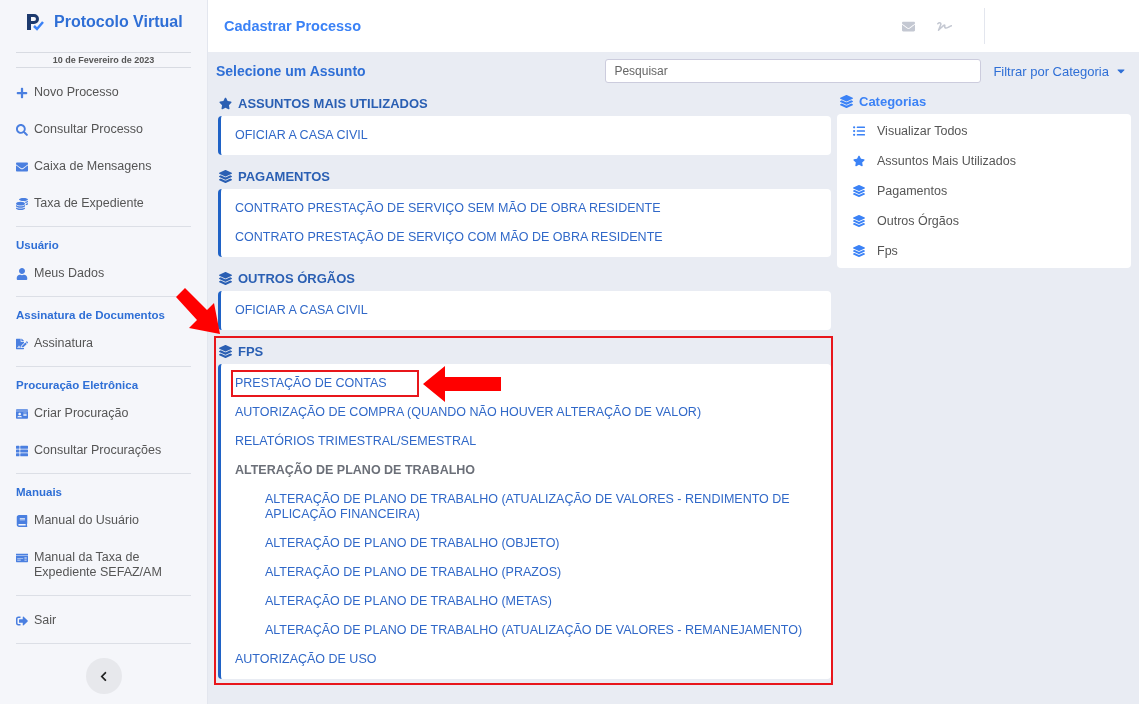  Describe the element at coordinates (103, 520) in the screenshot. I see `sidebar-item: Manual do Usuário` at that location.